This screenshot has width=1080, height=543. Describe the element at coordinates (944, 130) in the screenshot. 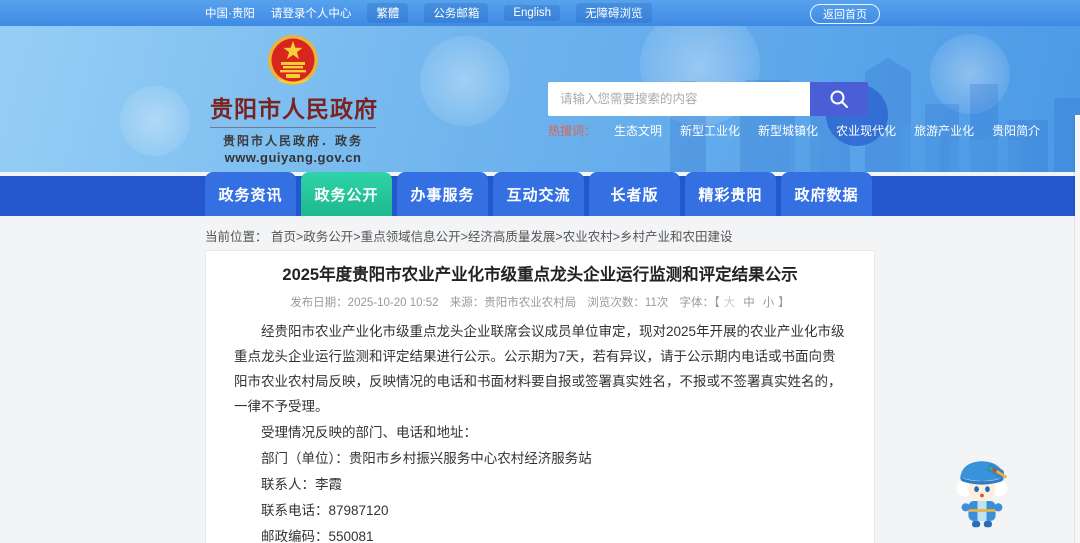

I see `hot-word-link: 旅游产业化` at that location.